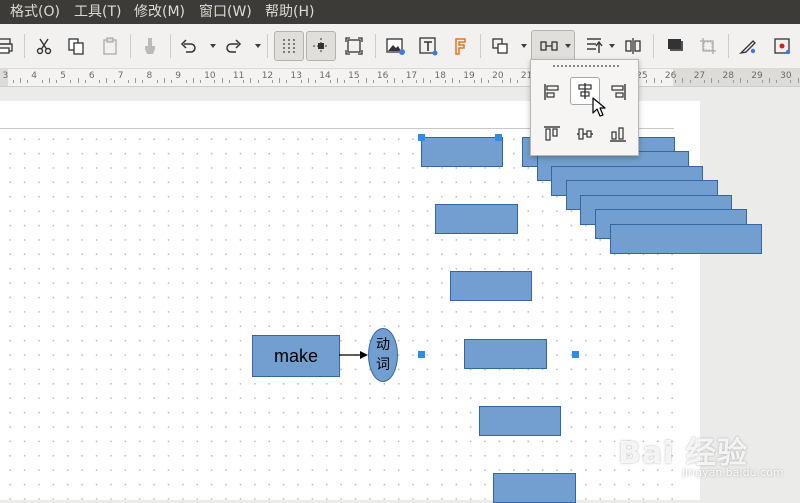 The image size is (800, 503). What do you see at coordinates (633, 46) in the screenshot?
I see `distribute-icon` at bounding box center [633, 46].